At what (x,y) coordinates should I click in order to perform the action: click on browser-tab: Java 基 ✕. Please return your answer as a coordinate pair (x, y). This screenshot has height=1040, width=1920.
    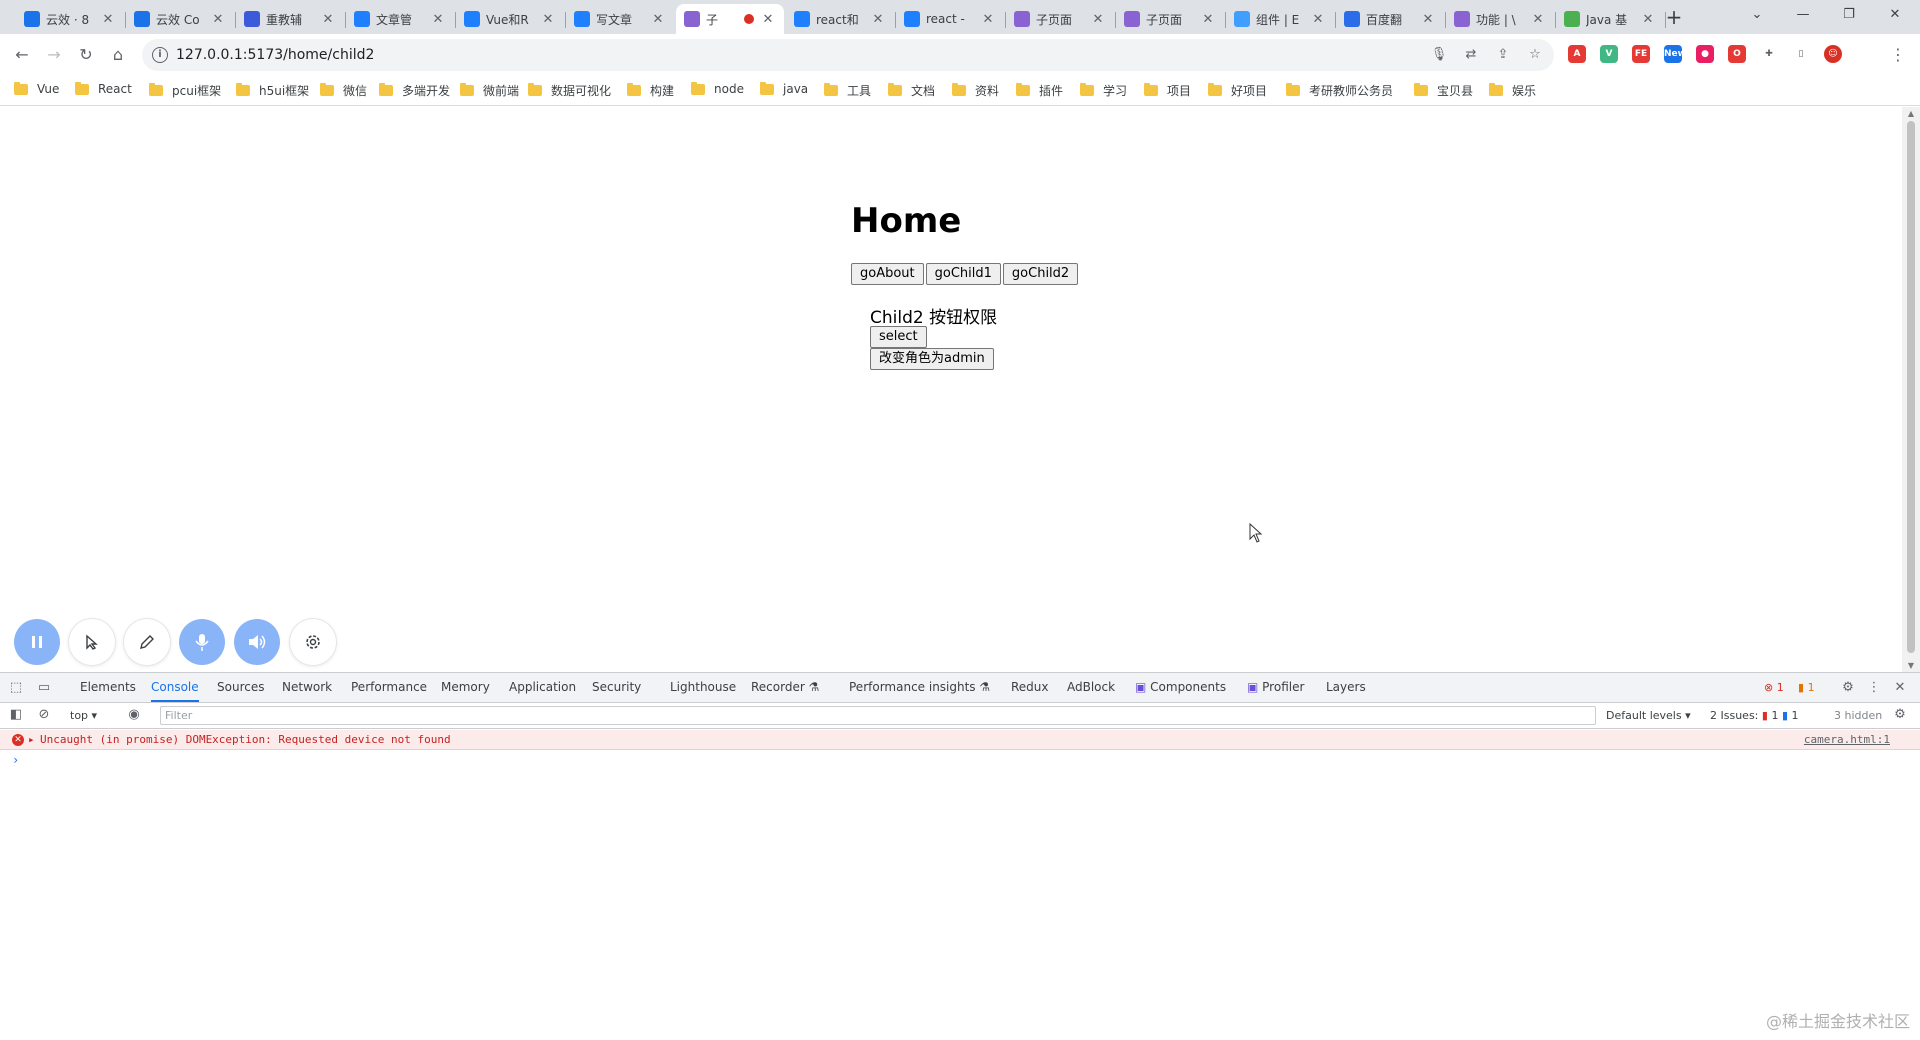
    Looking at the image, I should click on (1610, 19).